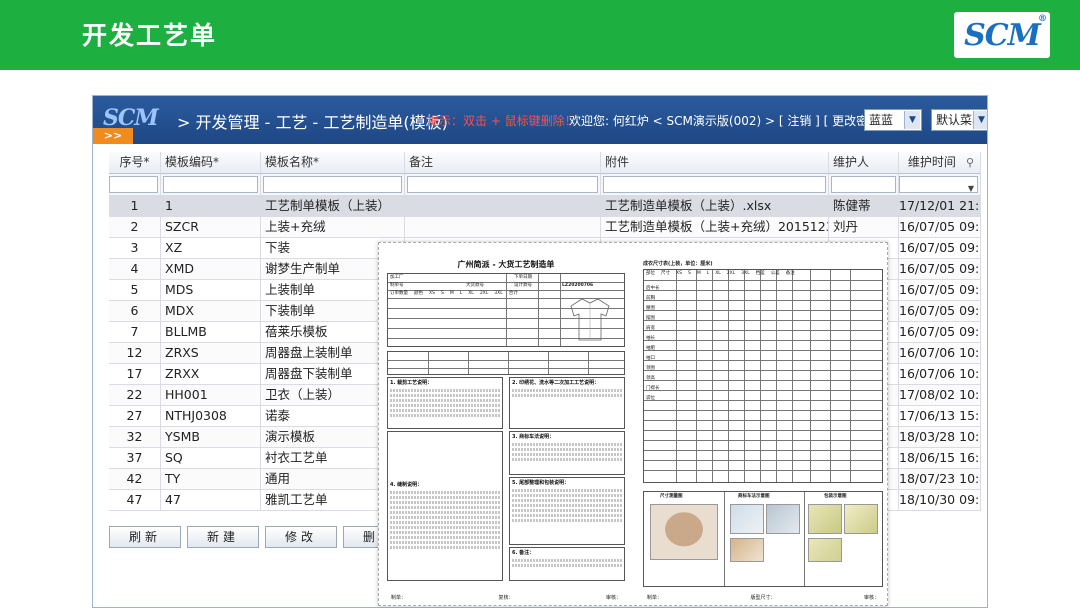 Image resolution: width=1080 pixels, height=608 pixels. I want to click on fabric-table, so click(506, 363).